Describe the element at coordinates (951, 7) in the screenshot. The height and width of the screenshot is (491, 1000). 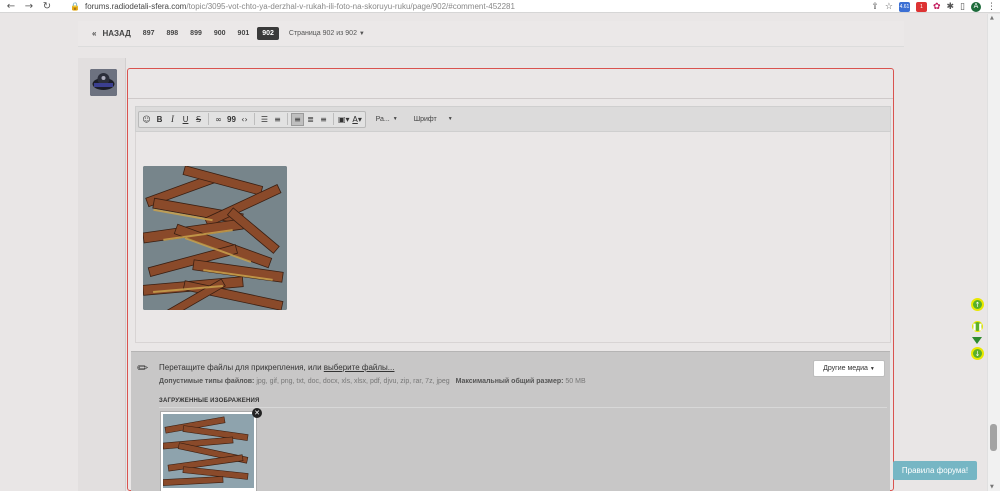
I see `puzzle-icon: ✱` at that location.